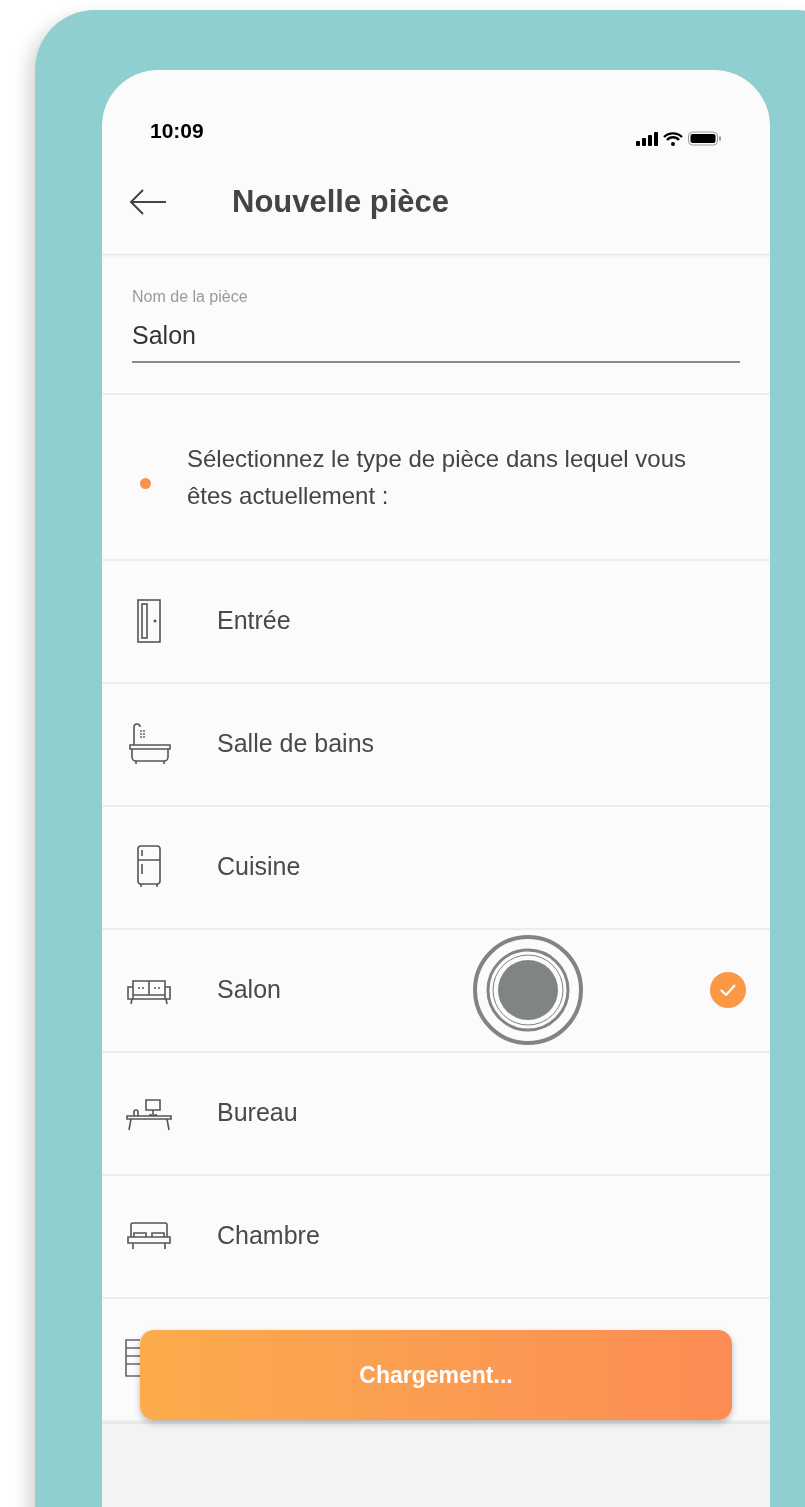 This screenshot has height=1507, width=805. I want to click on selected-check-icon, so click(728, 990).